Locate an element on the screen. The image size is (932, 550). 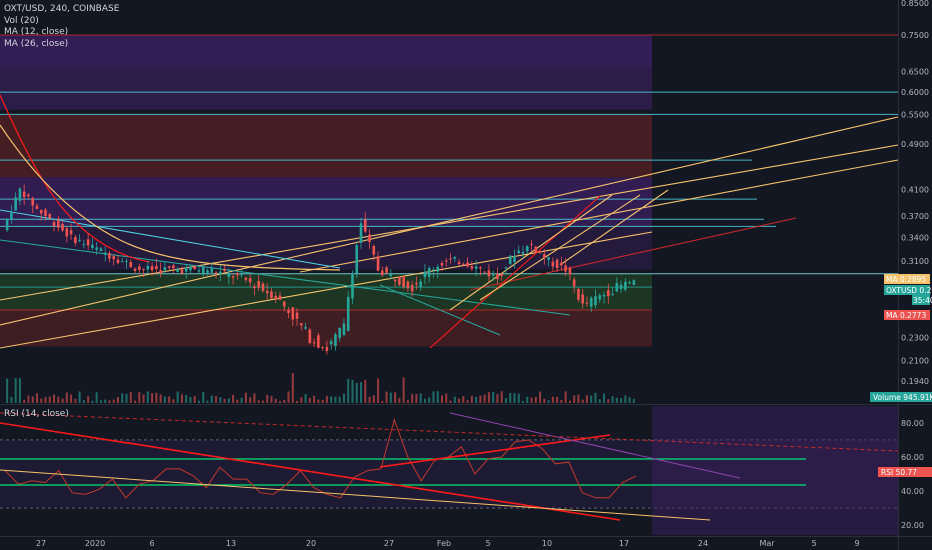
price-label-text: 35:40 is located at coordinates (922, 300).